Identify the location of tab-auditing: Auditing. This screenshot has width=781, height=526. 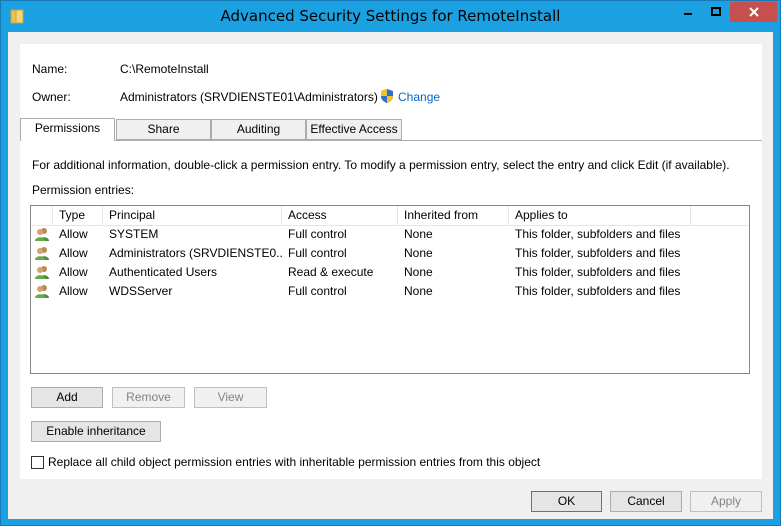
(258, 129).